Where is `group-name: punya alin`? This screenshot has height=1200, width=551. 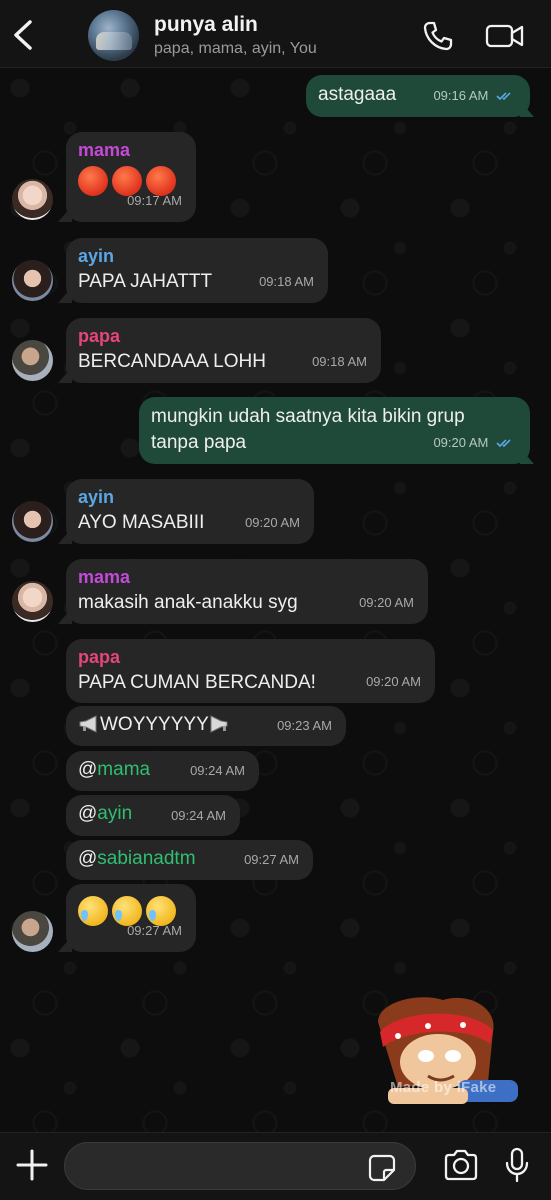
group-name: punya alin is located at coordinates (206, 25).